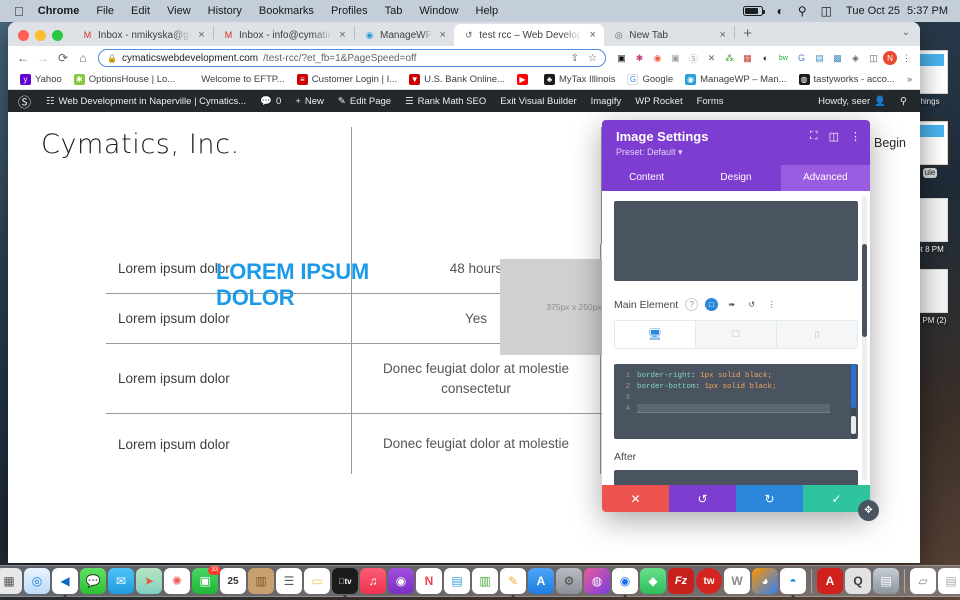  I want to click on profile-avatar: N, so click(890, 58).